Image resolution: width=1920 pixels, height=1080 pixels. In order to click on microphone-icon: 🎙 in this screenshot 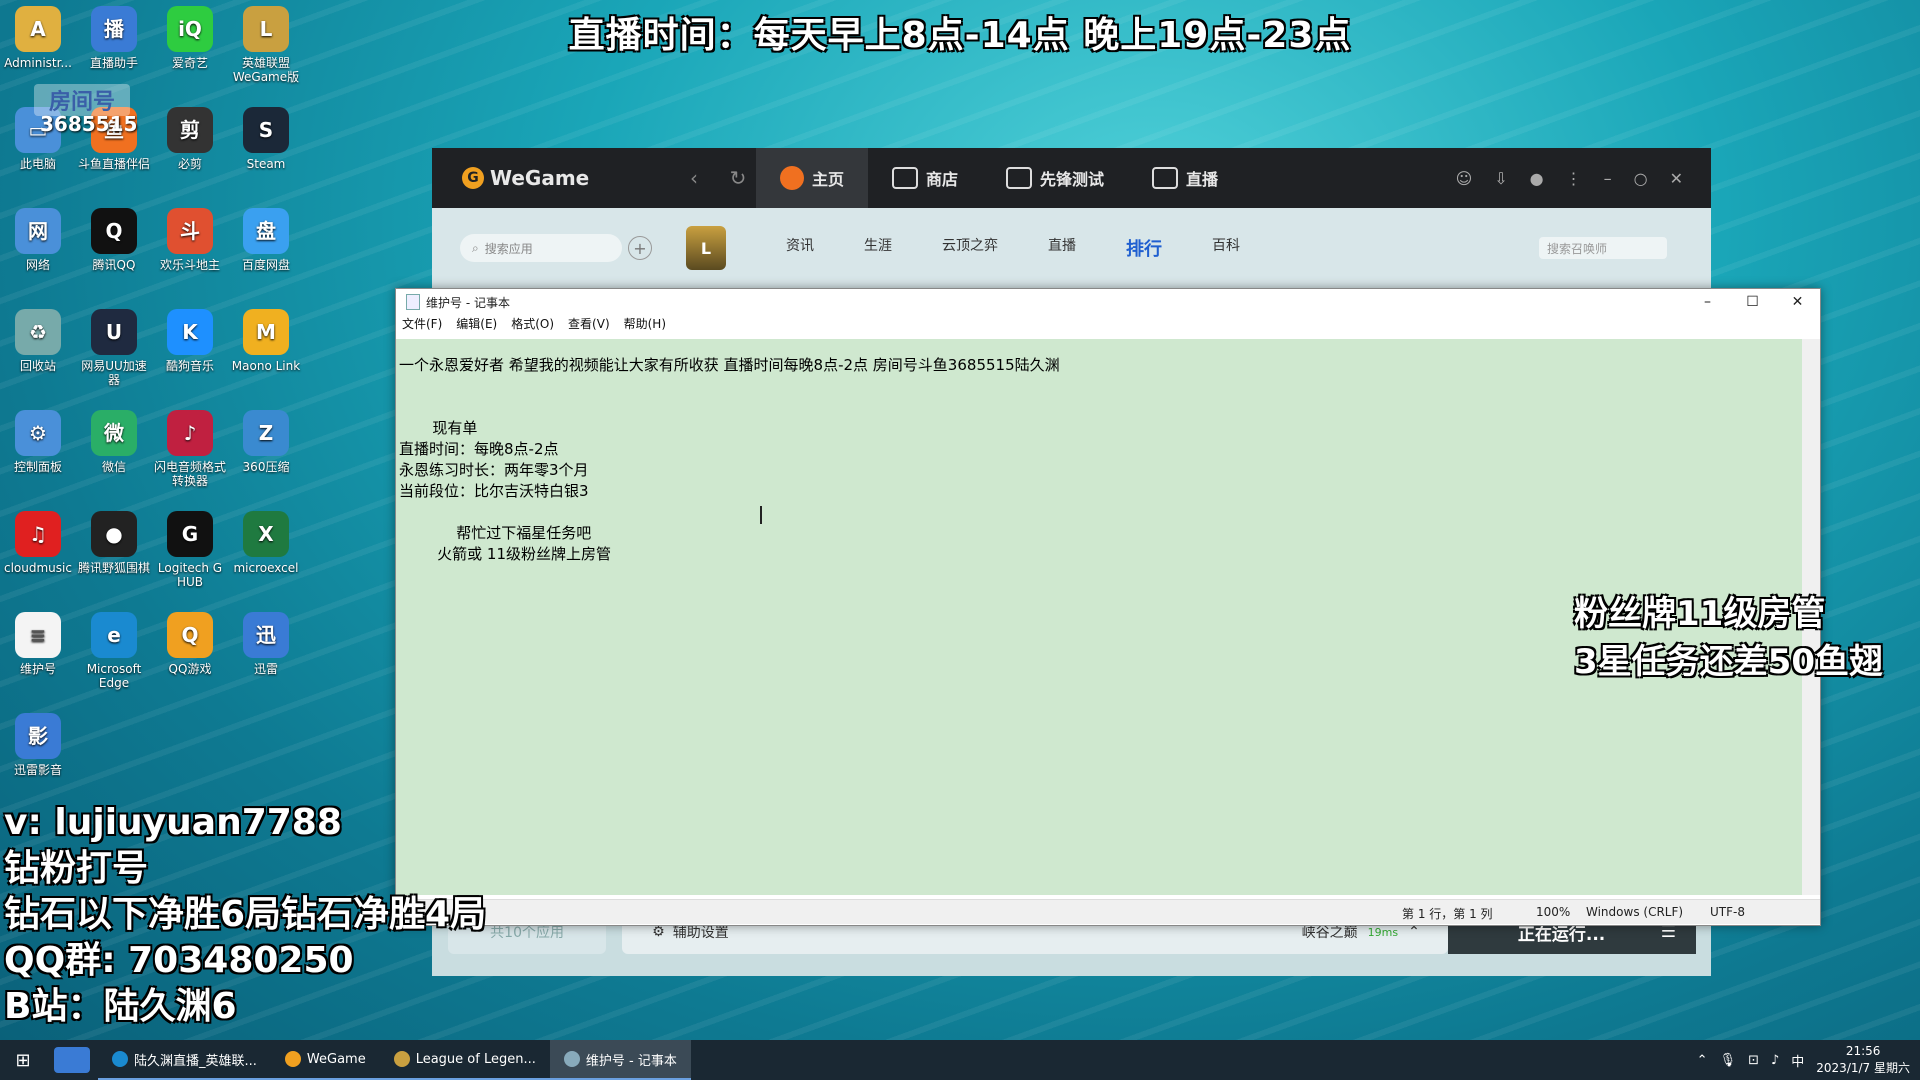, I will do `click(1728, 1060)`.